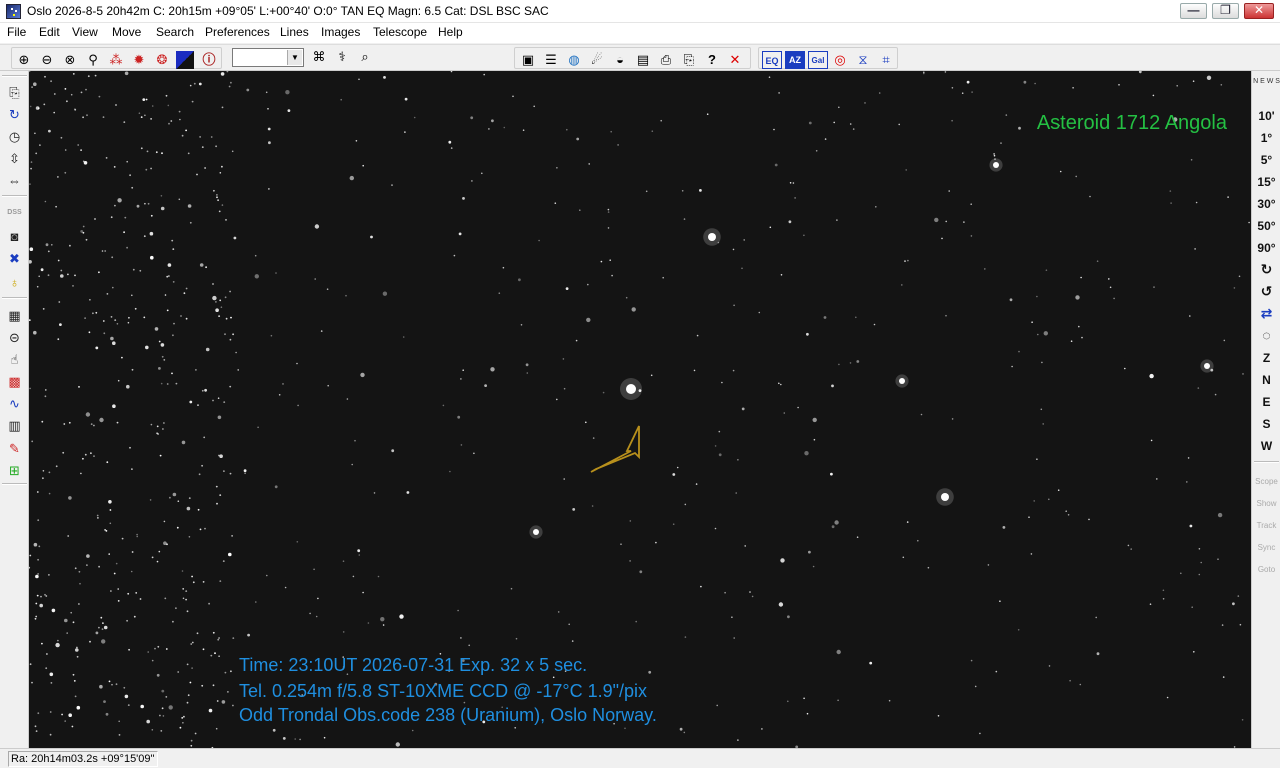 This screenshot has width=1280, height=768. Describe the element at coordinates (175, 32) in the screenshot. I see `menu-search: Search` at that location.